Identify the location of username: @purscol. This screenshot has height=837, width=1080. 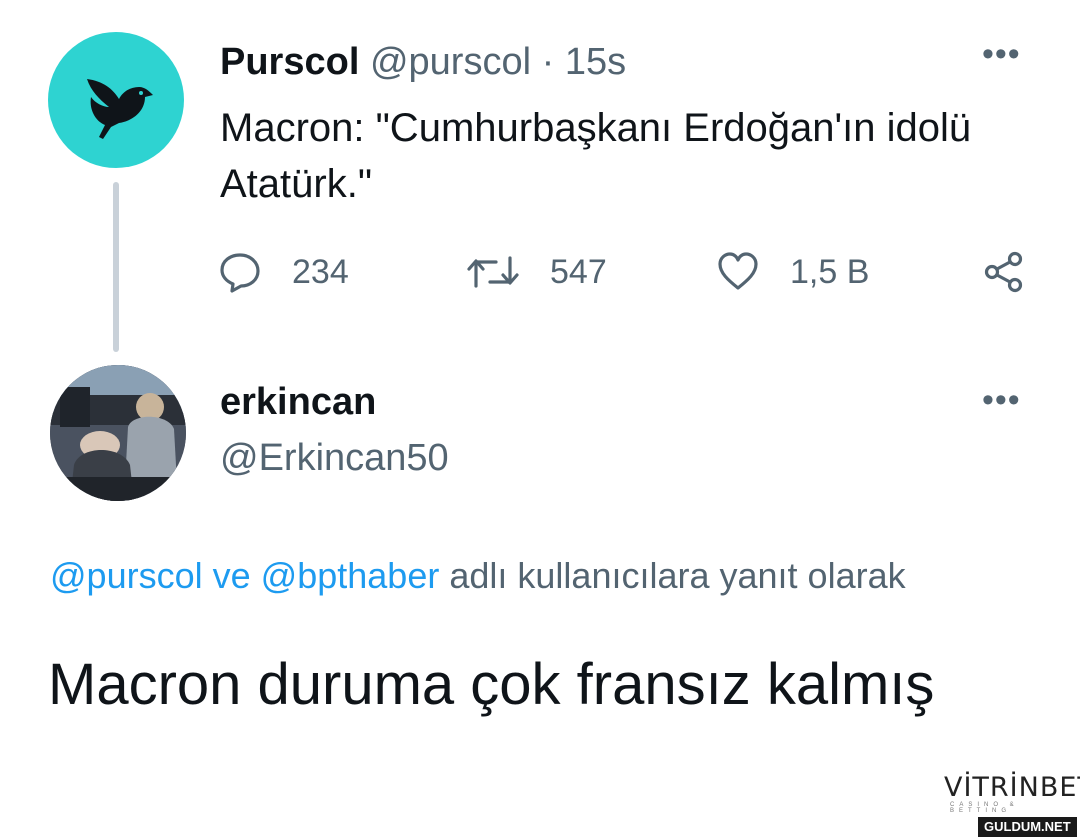
(450, 62).